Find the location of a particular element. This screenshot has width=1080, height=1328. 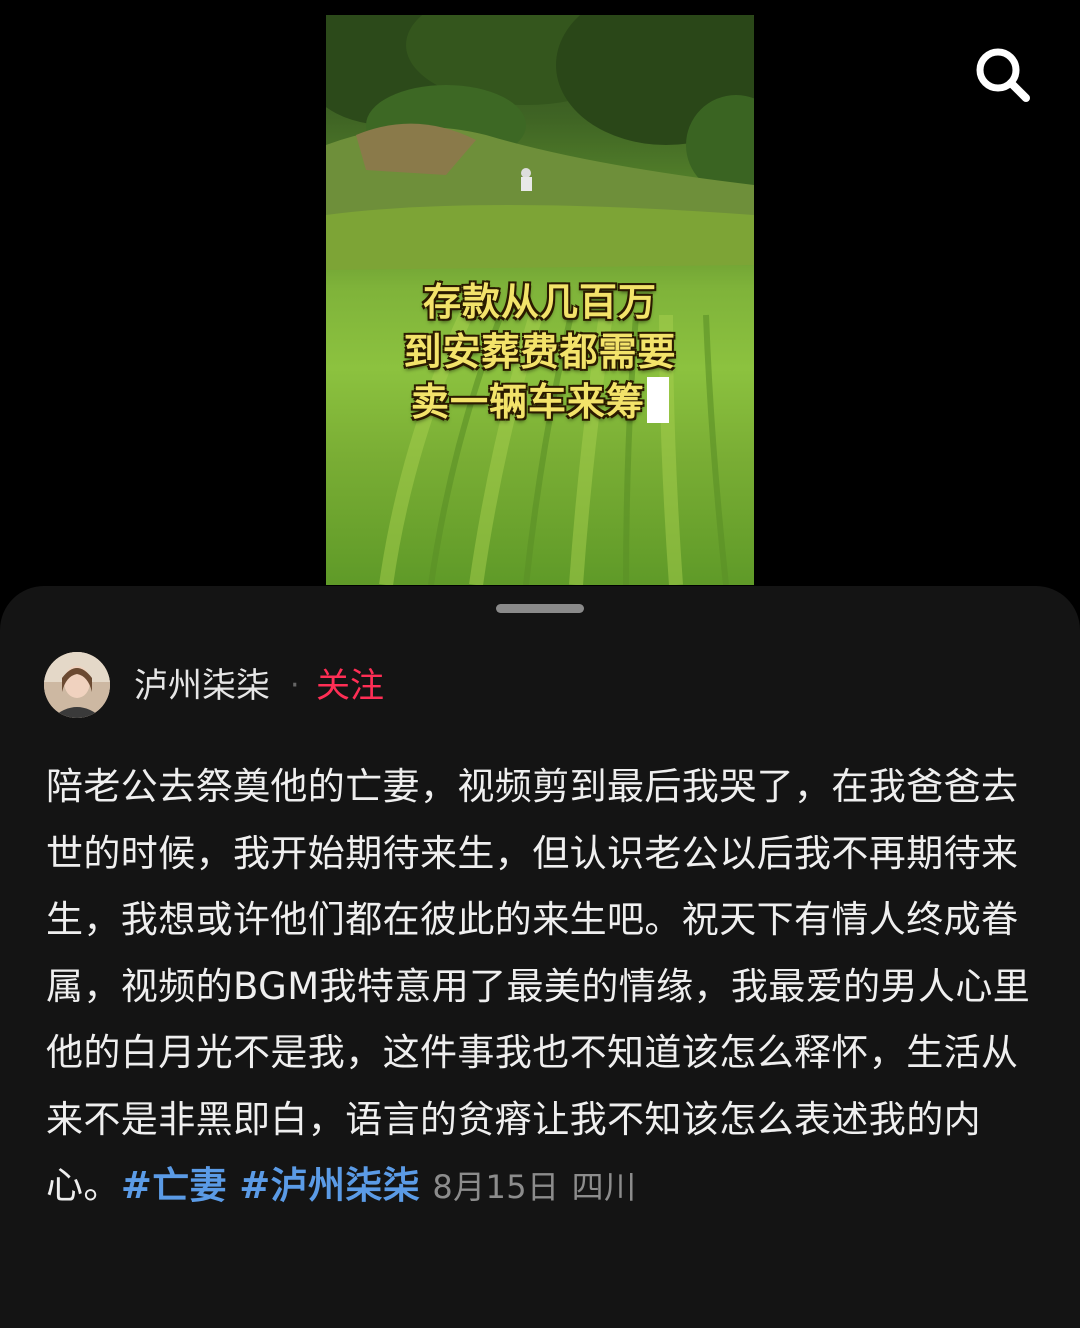

hashtag-link: #亡妻 is located at coordinates (174, 1185).